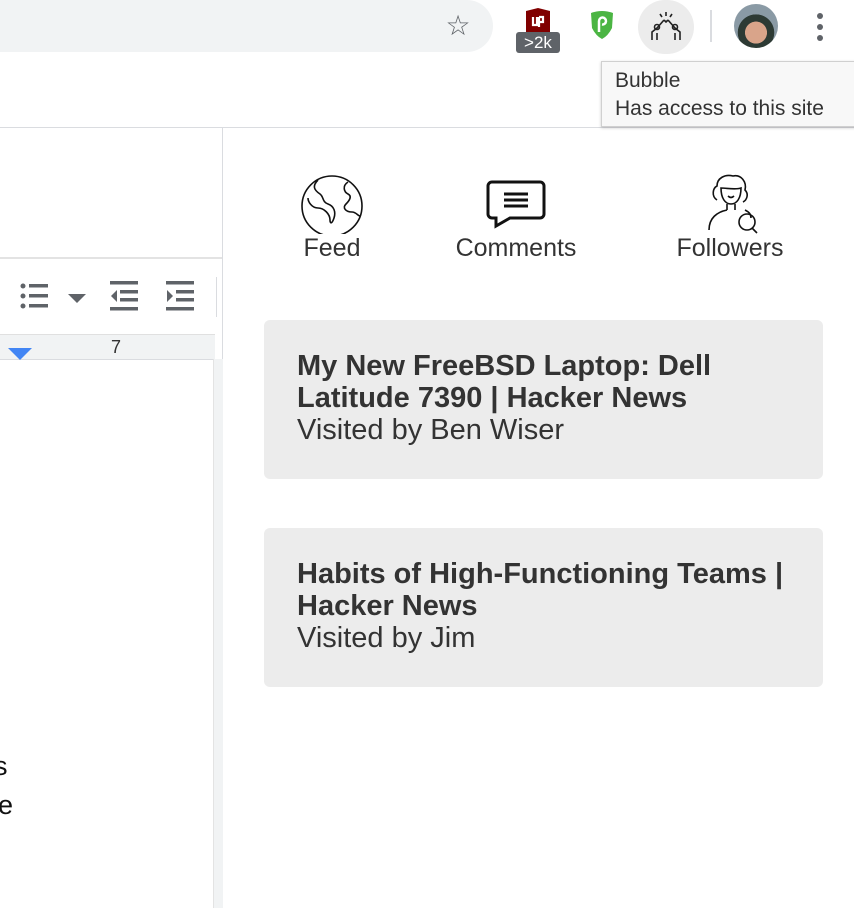 The width and height of the screenshot is (854, 908). Describe the element at coordinates (386, 638) in the screenshot. I see `card-visited-by: Visited by Jim` at that location.